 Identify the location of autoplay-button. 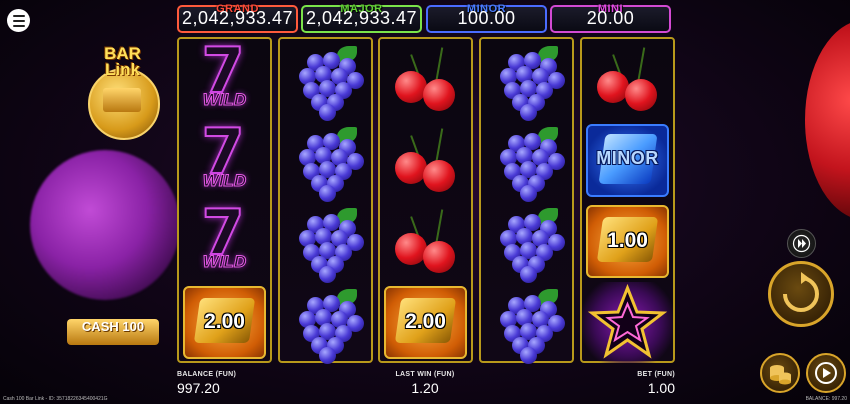
(826, 373).